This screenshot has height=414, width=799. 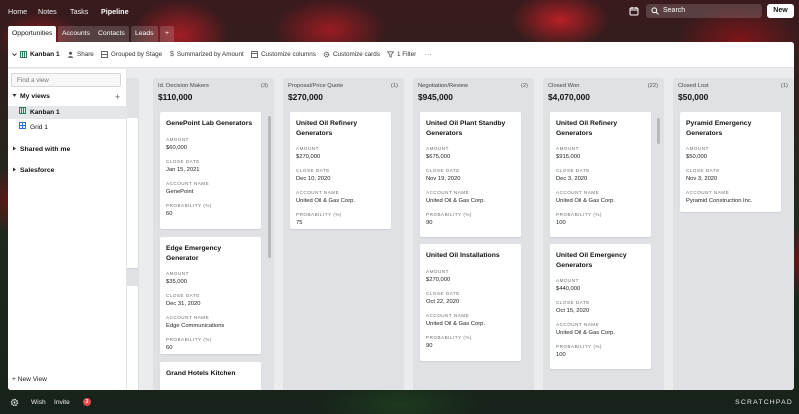 I want to click on close-date-value: Oct 15, 2020, so click(x=573, y=311).